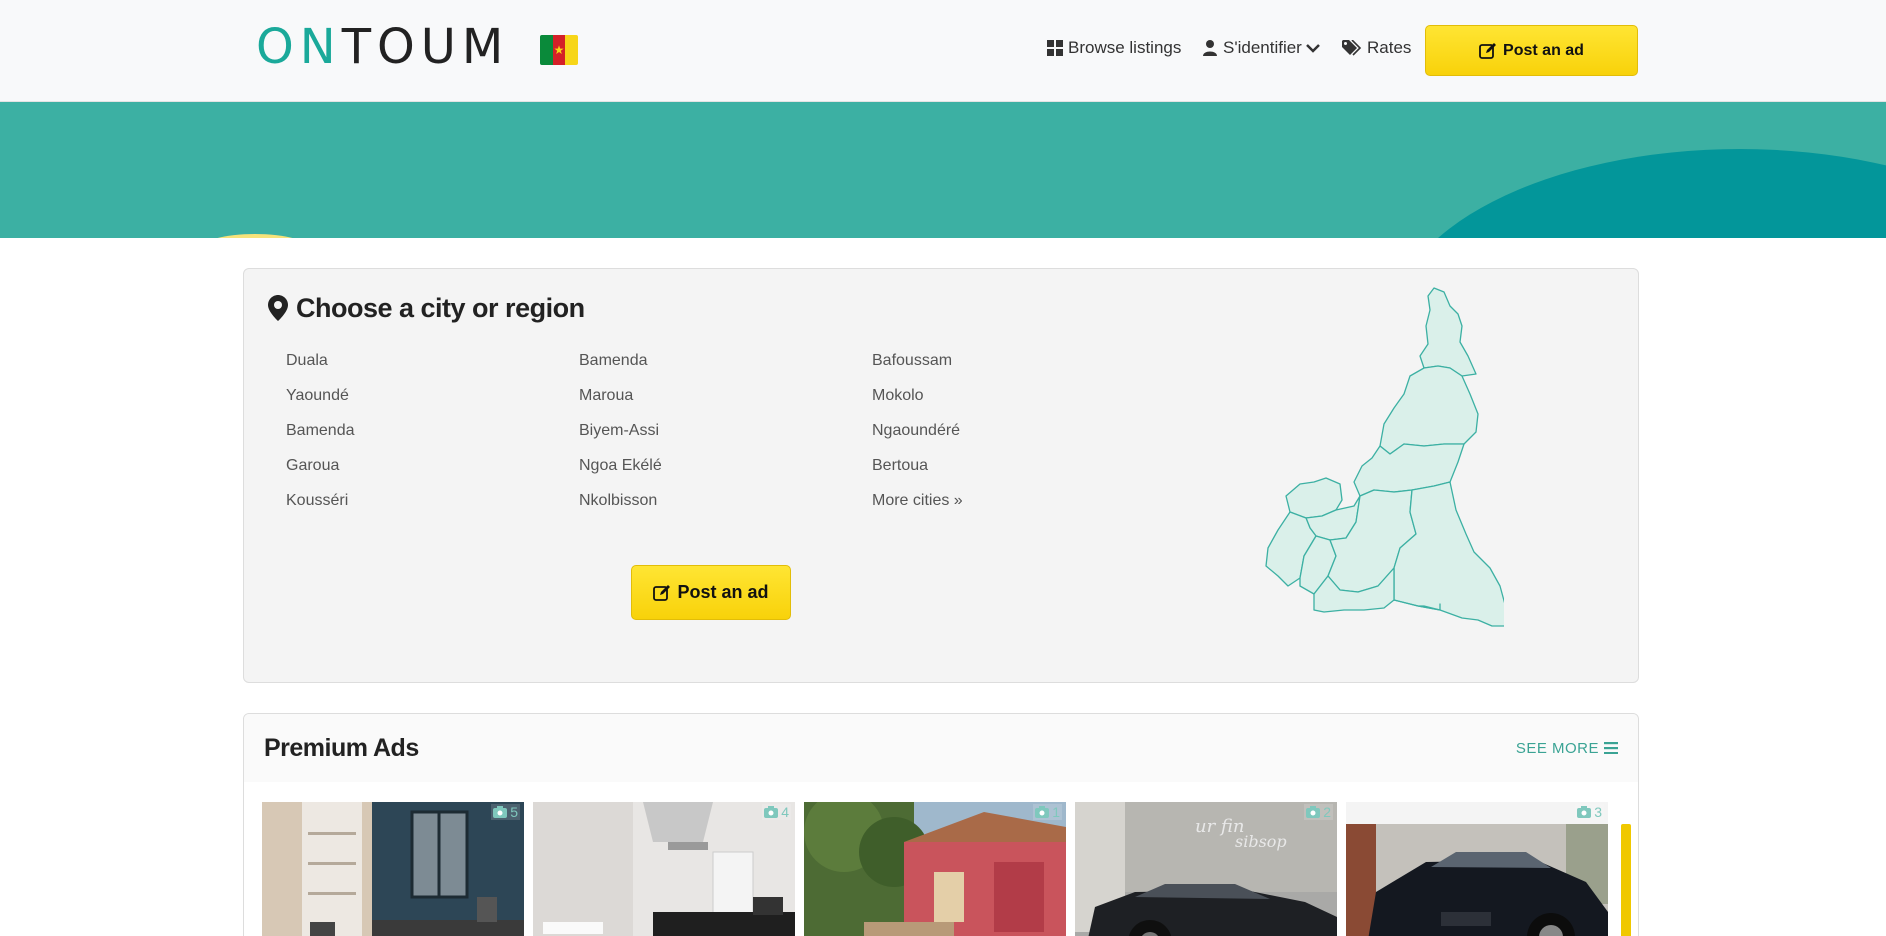 This screenshot has width=1886, height=936. Describe the element at coordinates (1638, 193) in the screenshot. I see `banner-wave` at that location.